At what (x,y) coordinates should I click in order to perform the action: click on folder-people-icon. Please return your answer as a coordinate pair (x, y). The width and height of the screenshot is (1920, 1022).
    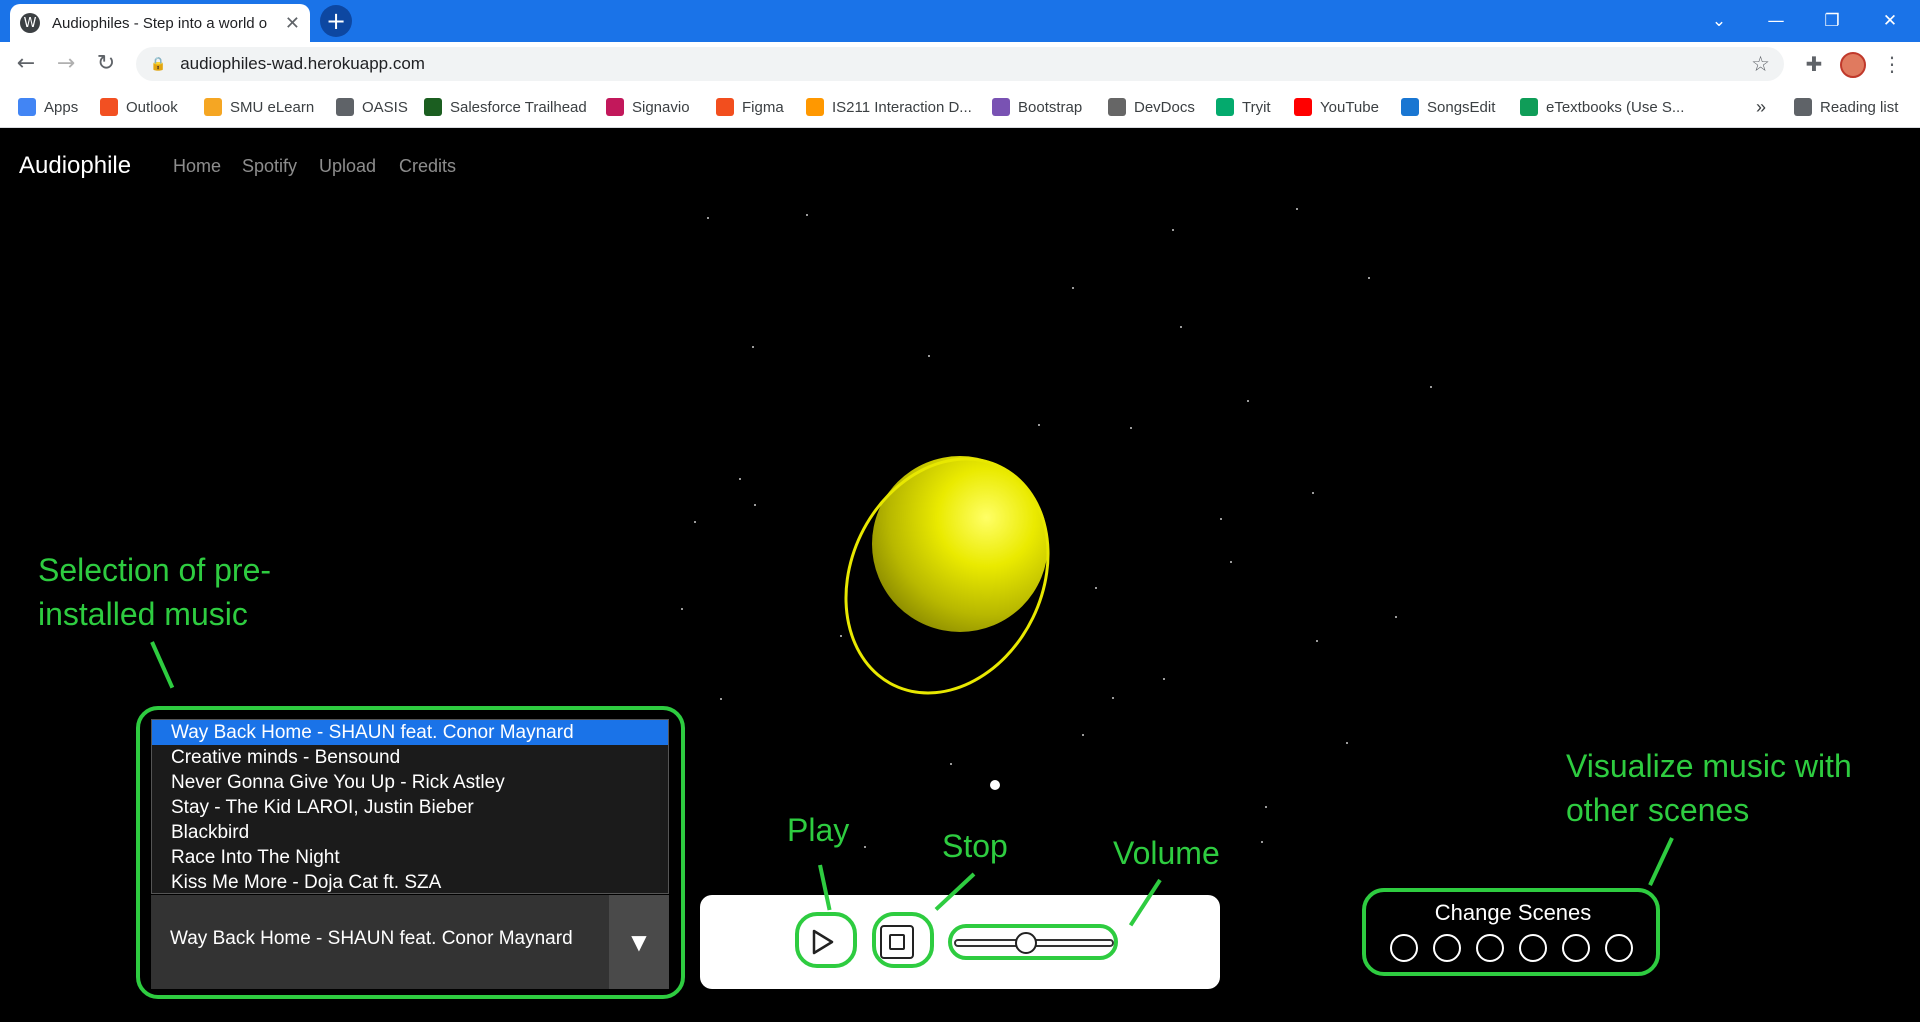
    Looking at the image, I should click on (815, 107).